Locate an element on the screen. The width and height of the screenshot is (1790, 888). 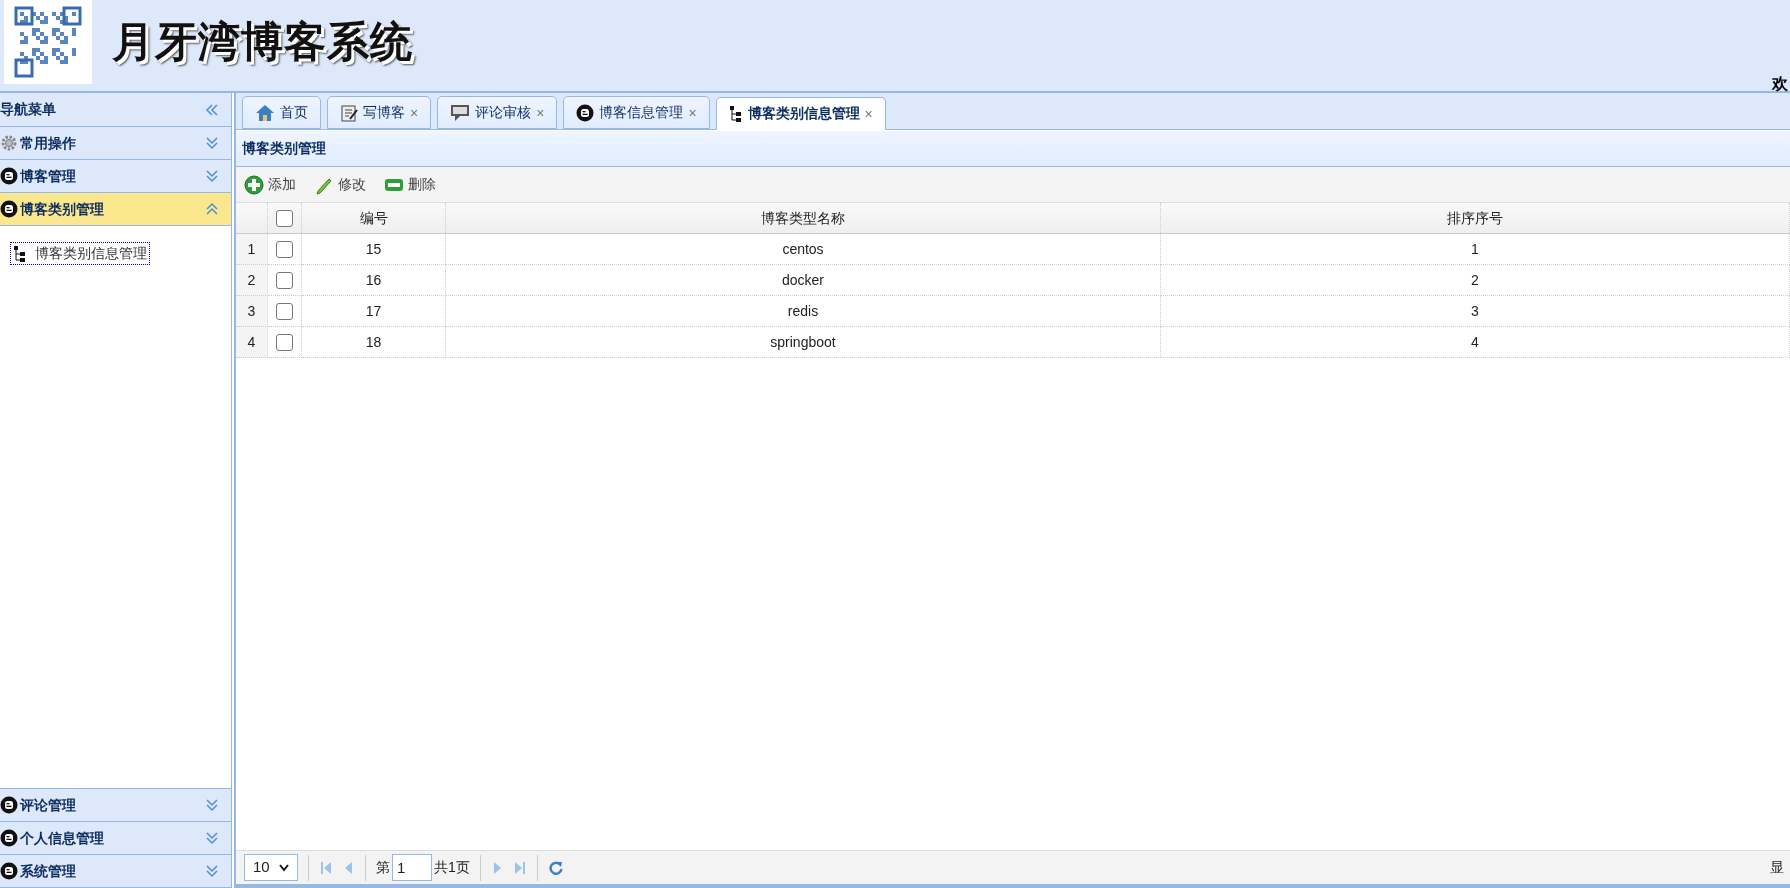
refresh-icon is located at coordinates (555, 867).